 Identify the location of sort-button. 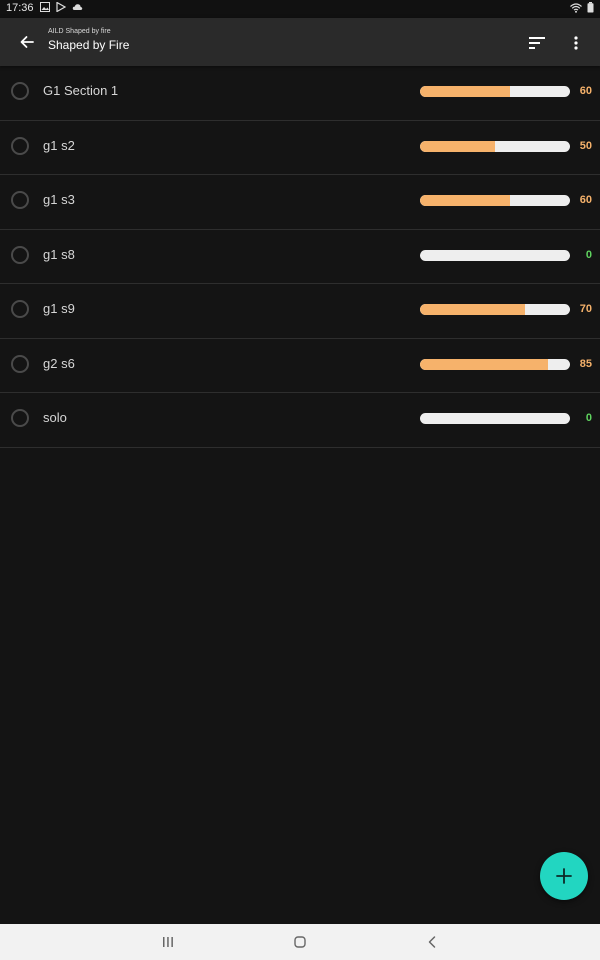
(537, 43).